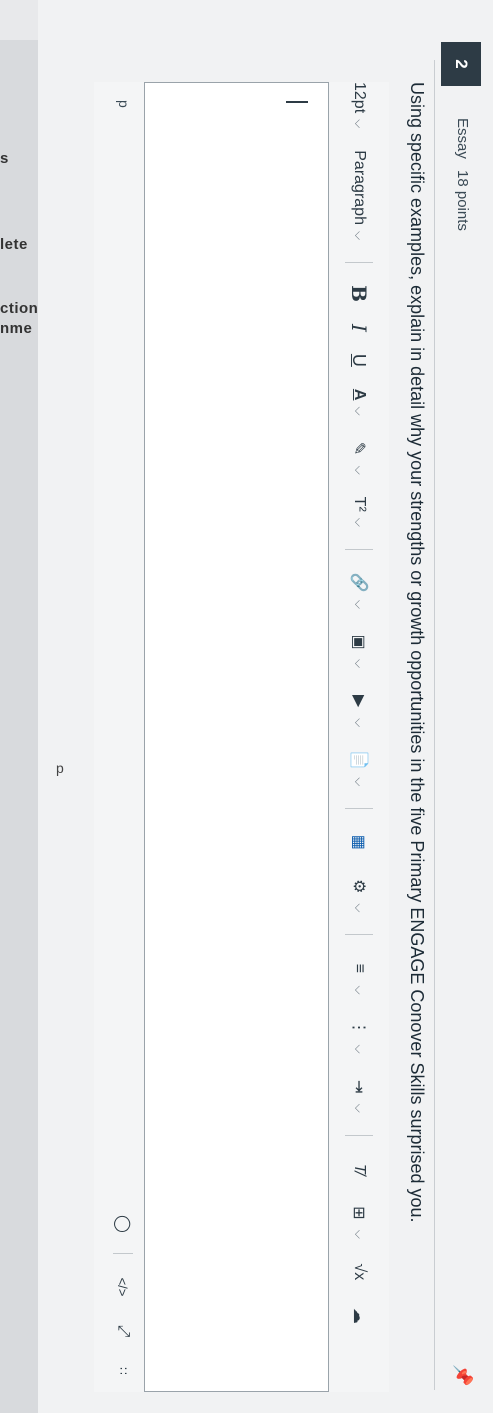 The image size is (493, 1413). Describe the element at coordinates (358, 886) in the screenshot. I see `plugin-icon: ⚙` at that location.